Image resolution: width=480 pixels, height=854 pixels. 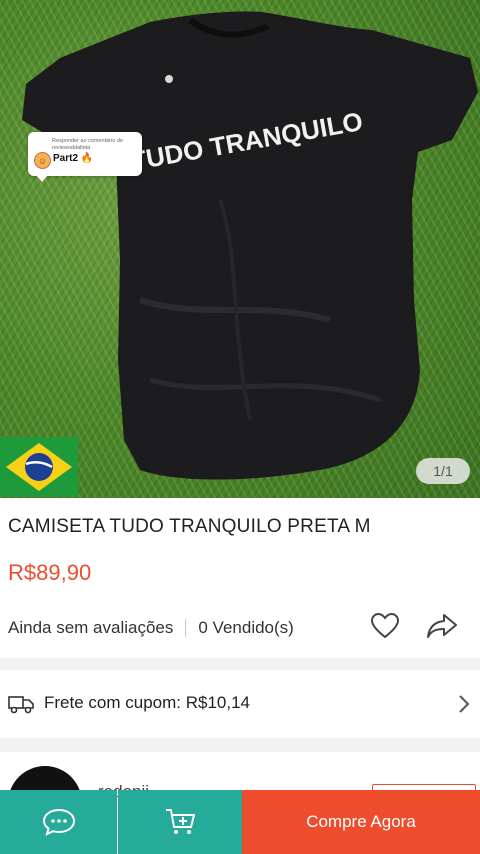 I want to click on reply-avatar-icon: ☺, so click(x=42, y=160).